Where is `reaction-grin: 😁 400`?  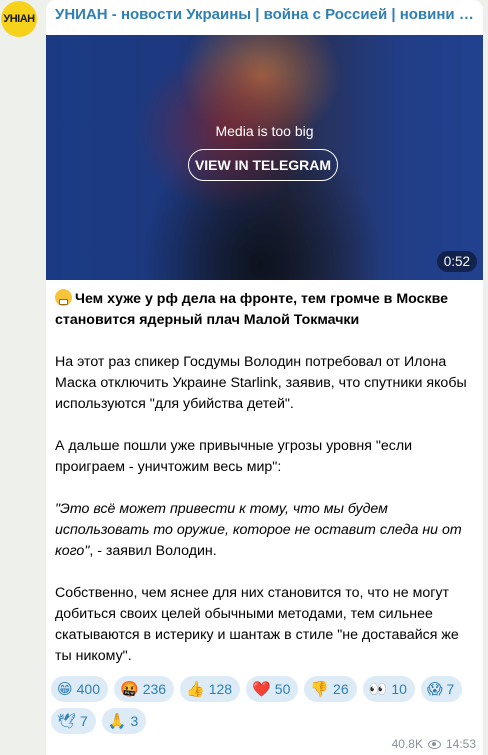 reaction-grin: 😁 400 is located at coordinates (79, 689).